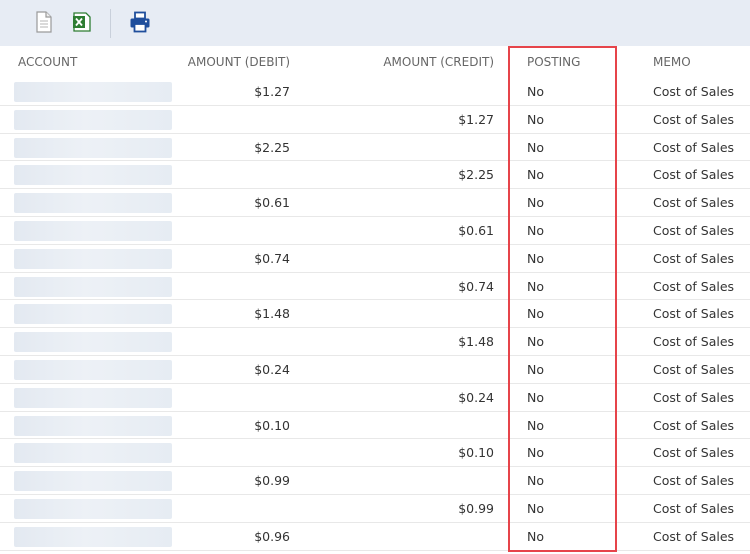 This screenshot has height=554, width=750. What do you see at coordinates (272, 425) in the screenshot?
I see `amount-debit-cell: $0.10` at bounding box center [272, 425].